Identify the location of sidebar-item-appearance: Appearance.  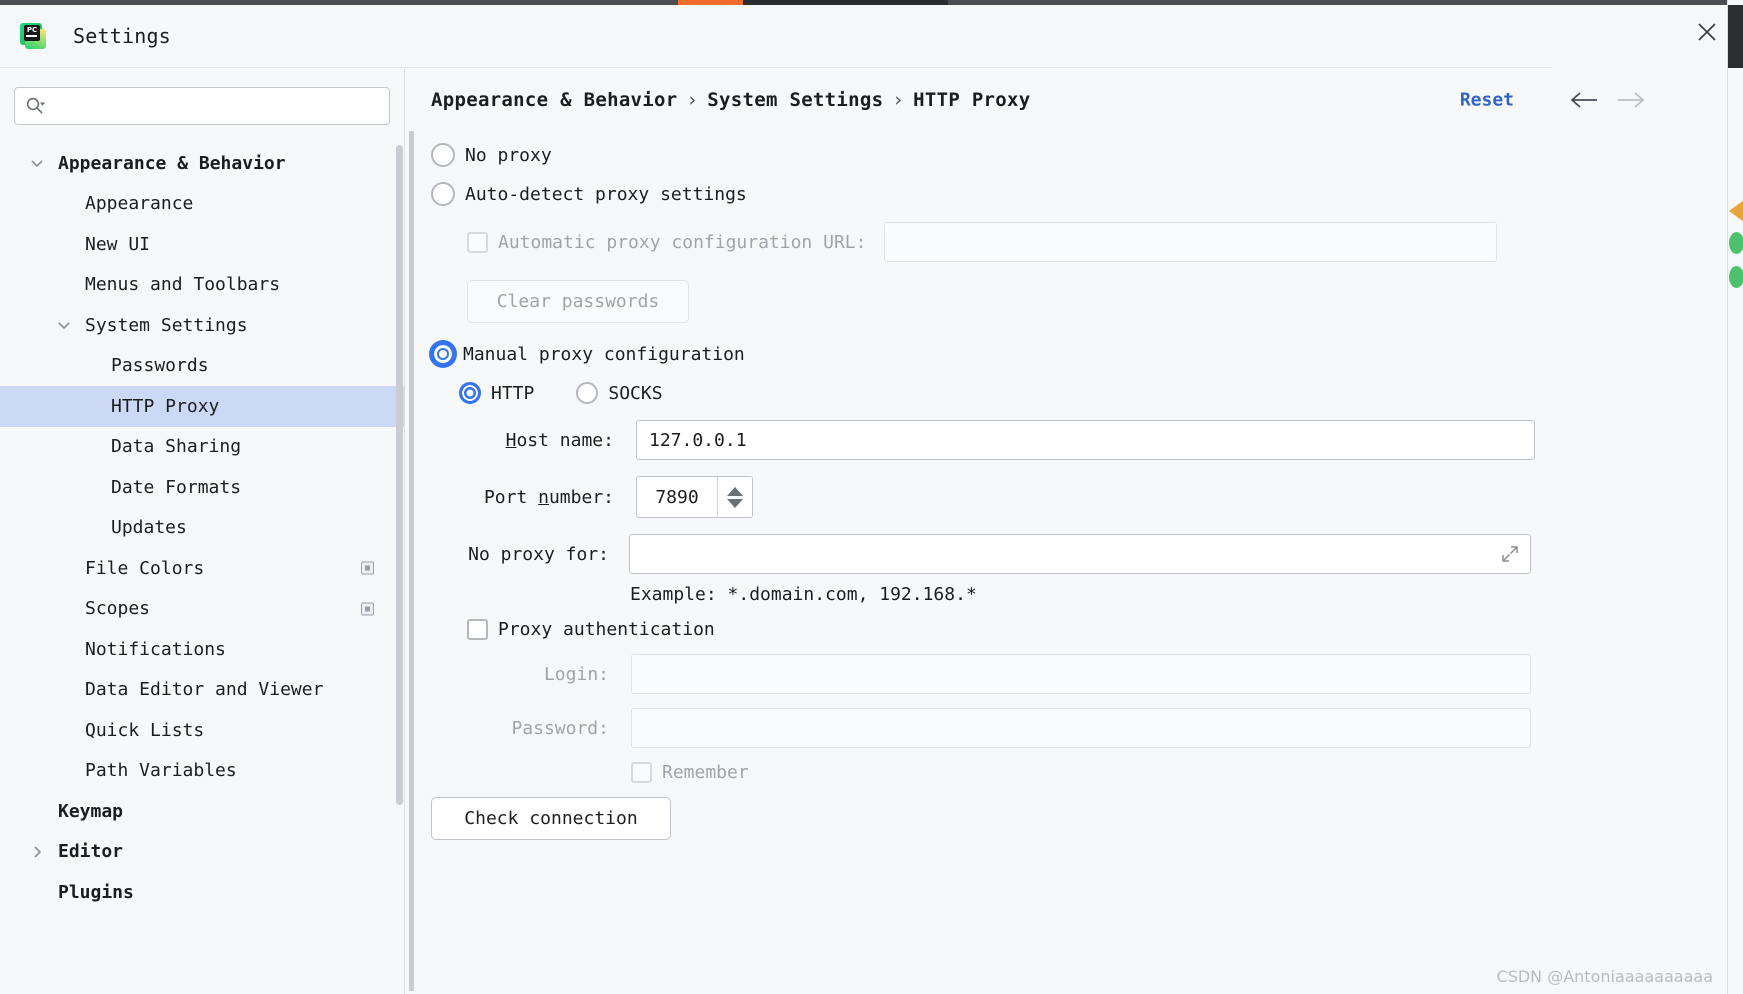
(202, 204).